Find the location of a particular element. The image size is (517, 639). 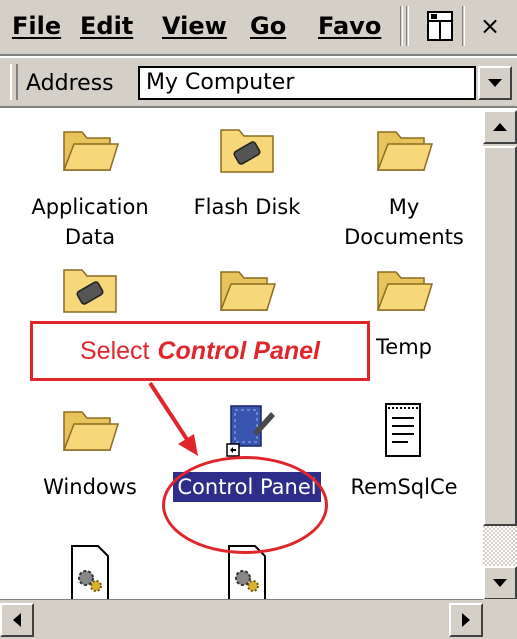

close-icon: × is located at coordinates (490, 26).